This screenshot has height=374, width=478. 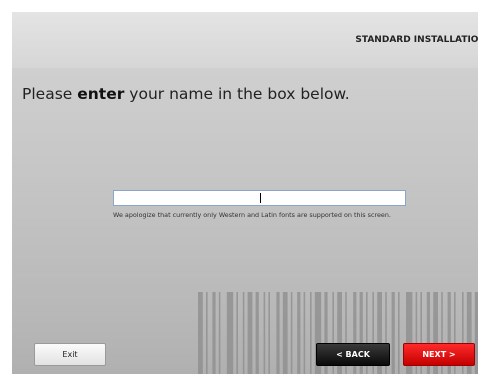 I want to click on text-caret, so click(x=260, y=198).